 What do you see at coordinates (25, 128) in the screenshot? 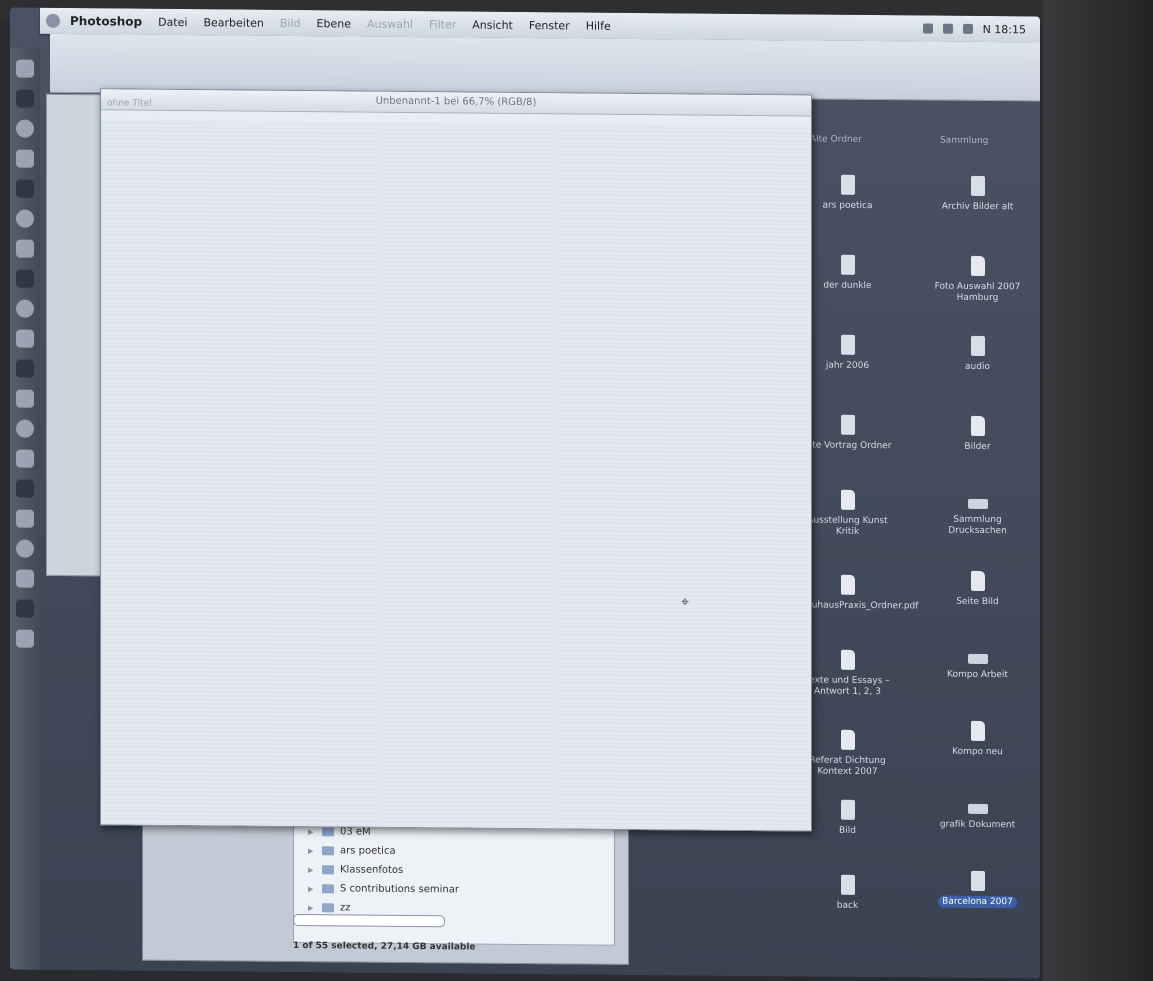
I see `safari-dock-icon` at bounding box center [25, 128].